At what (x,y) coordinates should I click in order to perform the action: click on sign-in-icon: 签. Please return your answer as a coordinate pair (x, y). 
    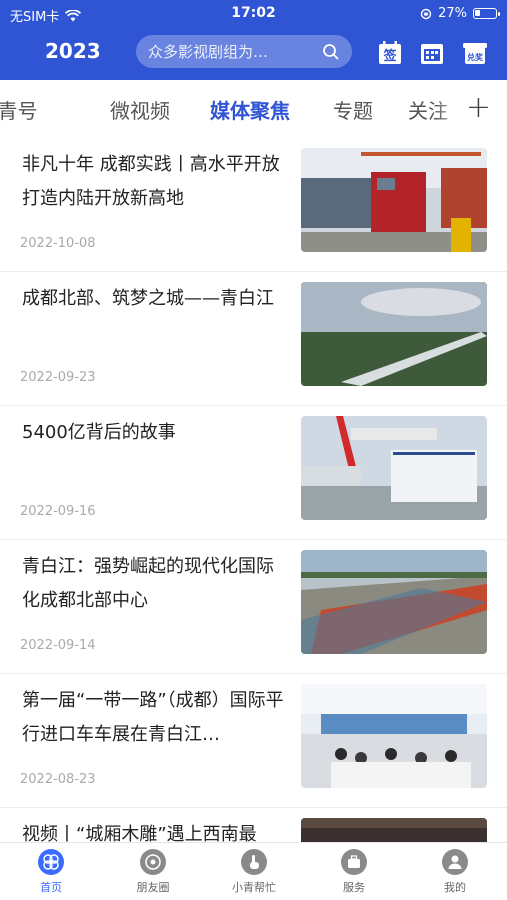
    Looking at the image, I should click on (390, 53).